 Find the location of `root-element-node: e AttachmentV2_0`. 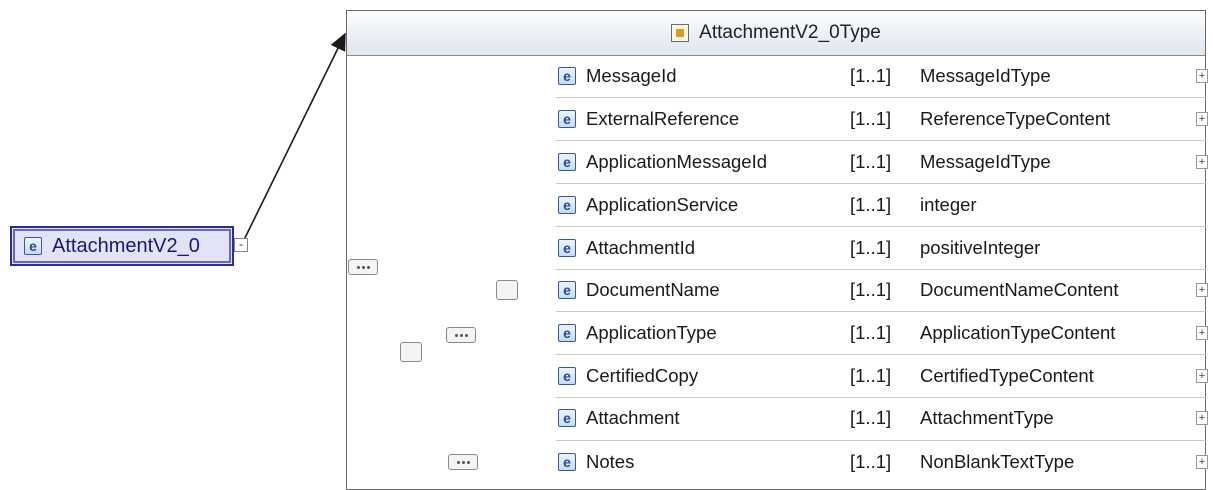

root-element-node: e AttachmentV2_0 is located at coordinates (122, 246).